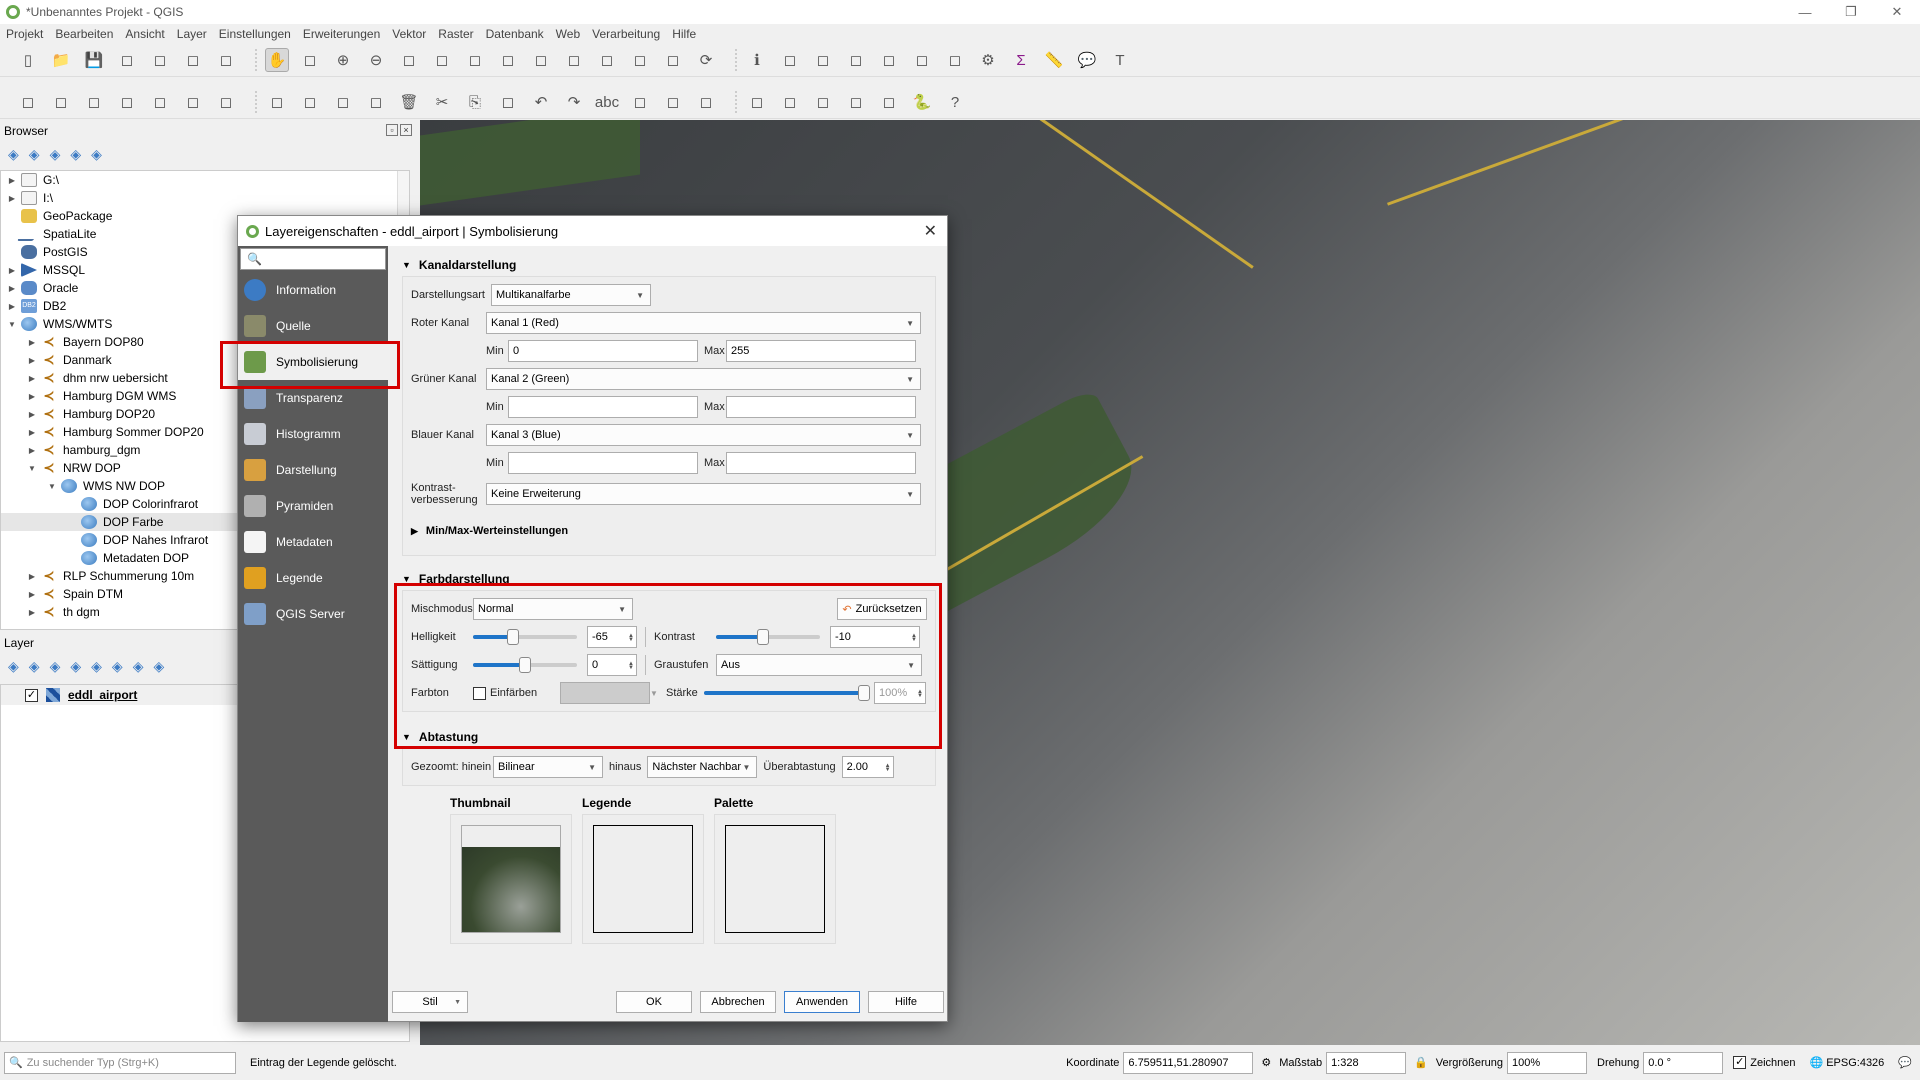 This screenshot has height=1080, width=1920. I want to click on blue-min-input, so click(603, 463).